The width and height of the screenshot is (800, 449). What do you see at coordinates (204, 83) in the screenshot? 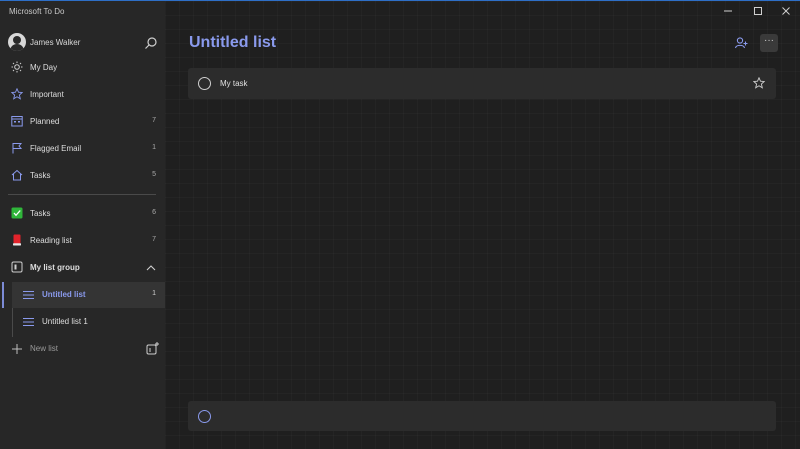
I see `task-complete-checkbox` at bounding box center [204, 83].